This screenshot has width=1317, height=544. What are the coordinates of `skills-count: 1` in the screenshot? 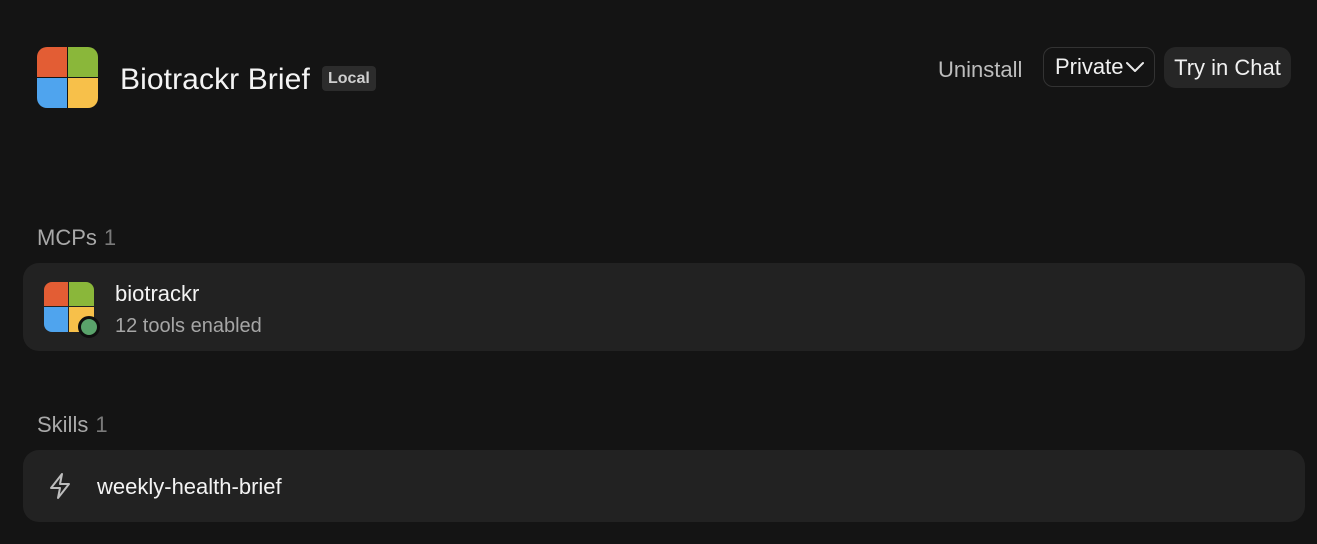 It's located at (101, 424).